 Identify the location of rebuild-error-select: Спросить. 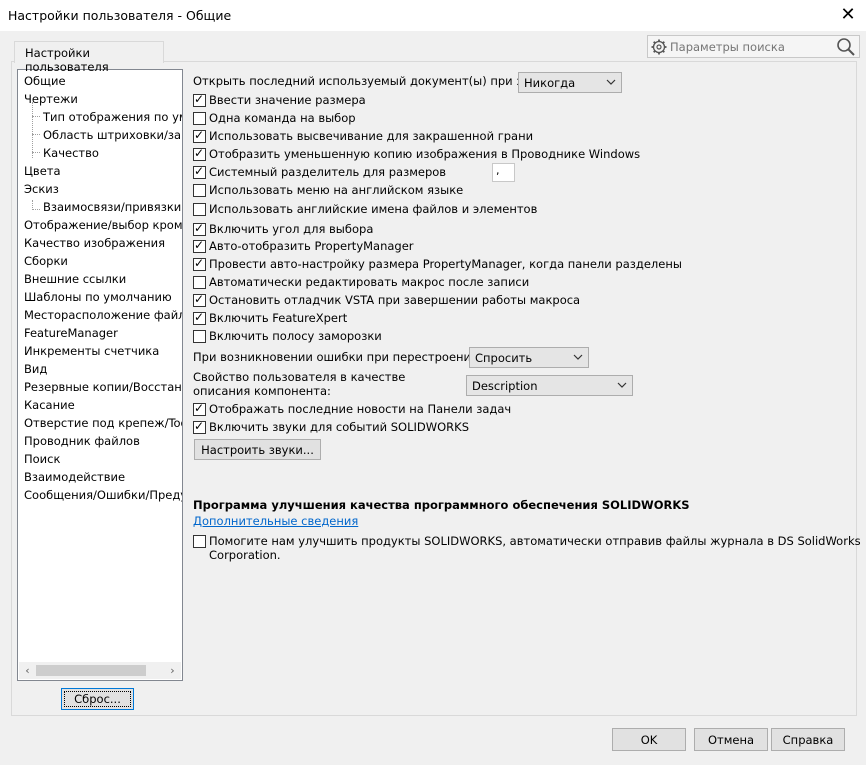
(529, 357).